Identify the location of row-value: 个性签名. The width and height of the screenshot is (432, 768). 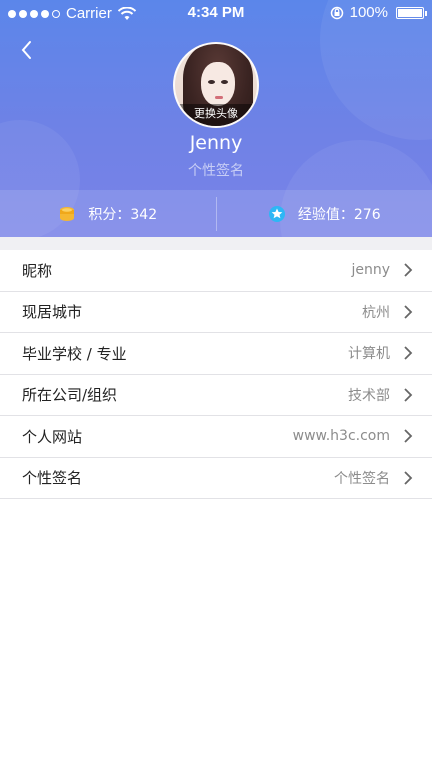
(362, 478).